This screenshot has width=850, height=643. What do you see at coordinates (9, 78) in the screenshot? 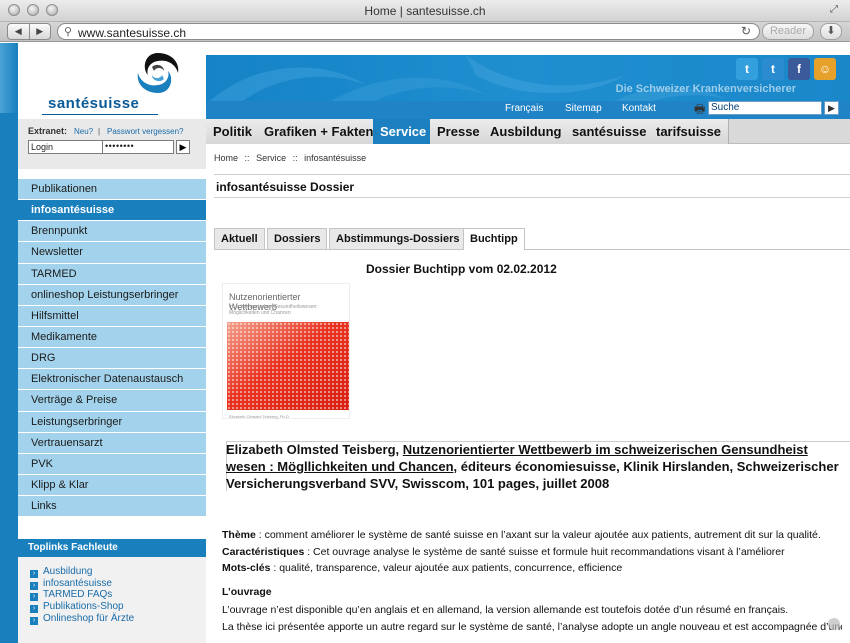
I see `left-edge-highlight` at bounding box center [9, 78].